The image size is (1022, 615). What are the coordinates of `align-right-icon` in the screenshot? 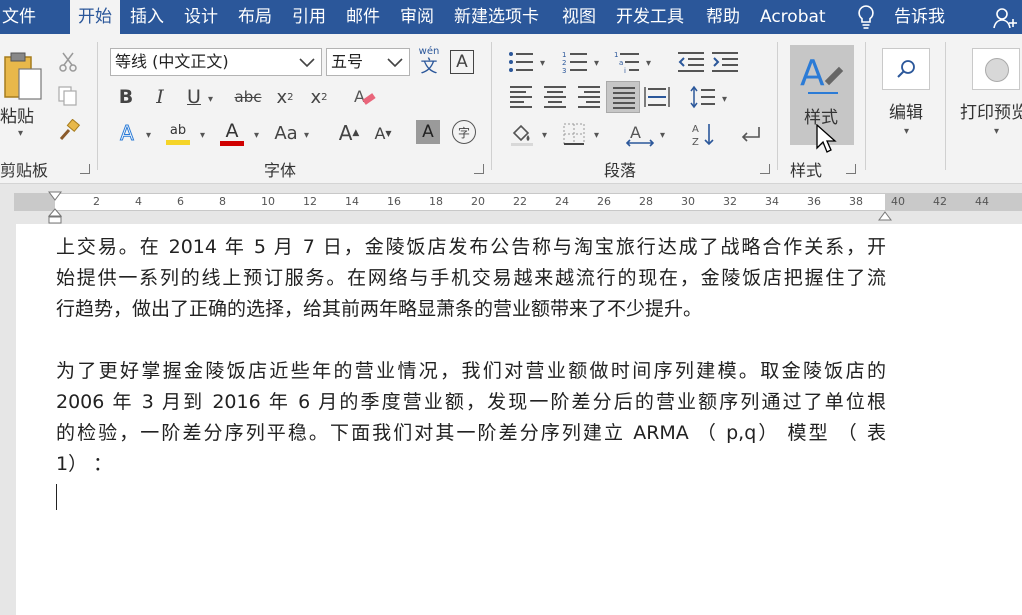 It's located at (589, 97).